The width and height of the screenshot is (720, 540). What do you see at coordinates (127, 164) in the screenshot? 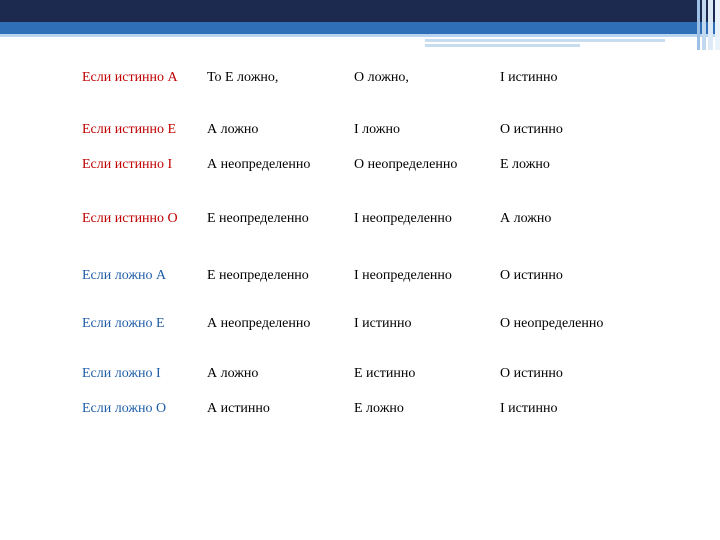
I see `condition-cell: Если истинно I` at bounding box center [127, 164].